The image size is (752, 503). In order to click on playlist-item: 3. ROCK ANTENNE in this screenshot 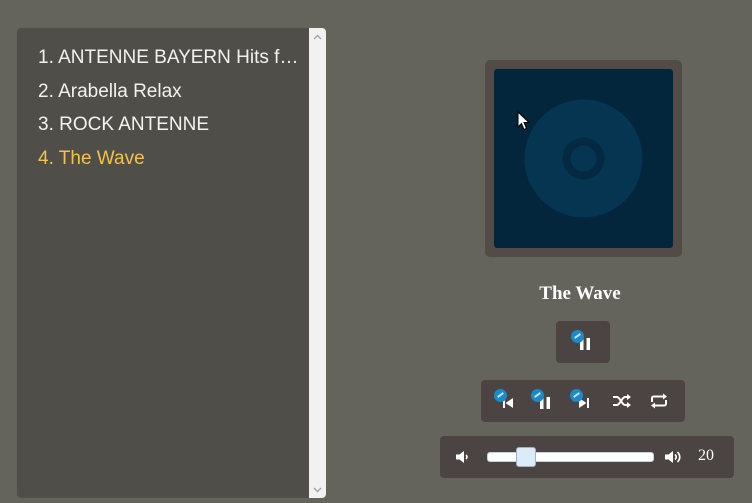, I will do `click(170, 128)`.